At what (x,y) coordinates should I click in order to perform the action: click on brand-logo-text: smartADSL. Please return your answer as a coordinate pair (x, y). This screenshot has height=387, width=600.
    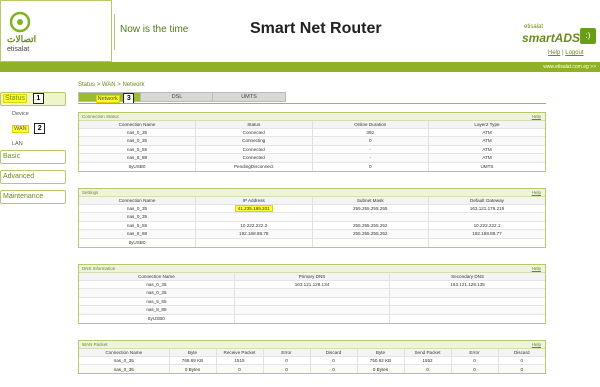
    Looking at the image, I should click on (555, 38).